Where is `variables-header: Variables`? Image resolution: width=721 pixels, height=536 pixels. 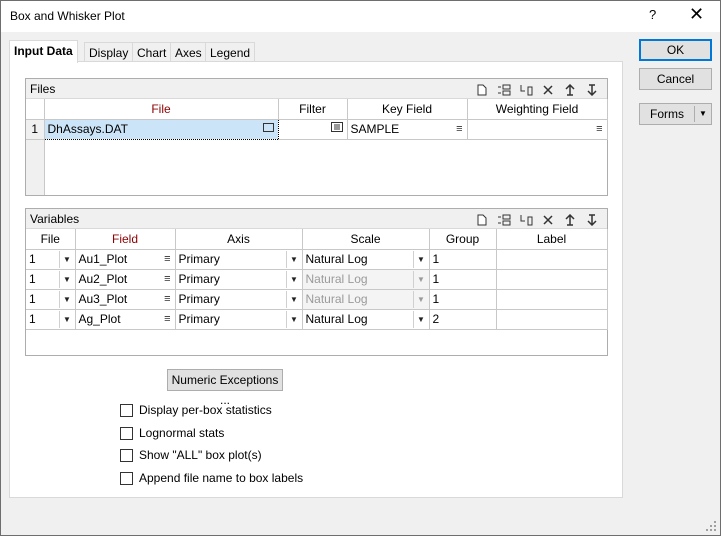
variables-header: Variables is located at coordinates (316, 219).